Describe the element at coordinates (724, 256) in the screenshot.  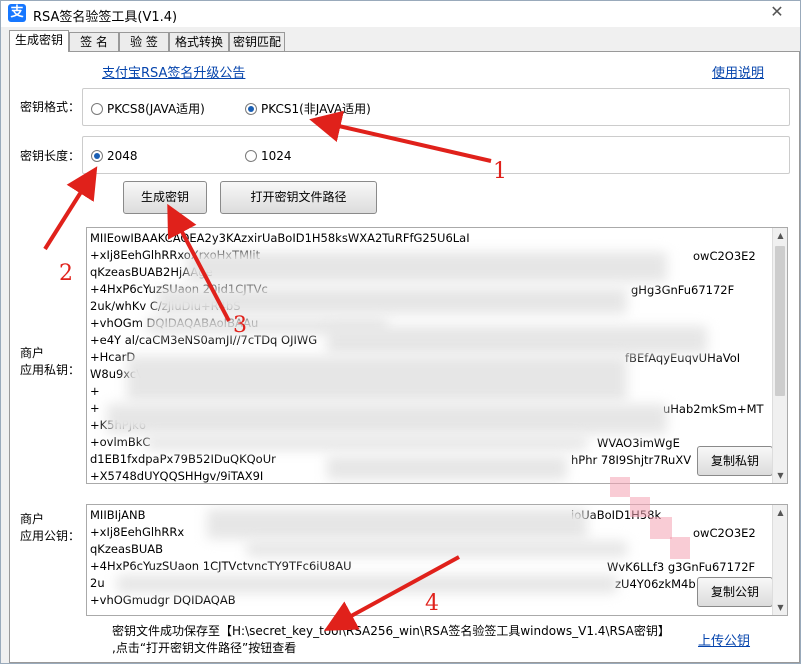
I see `private-key-fragment: owC2O3E2` at that location.